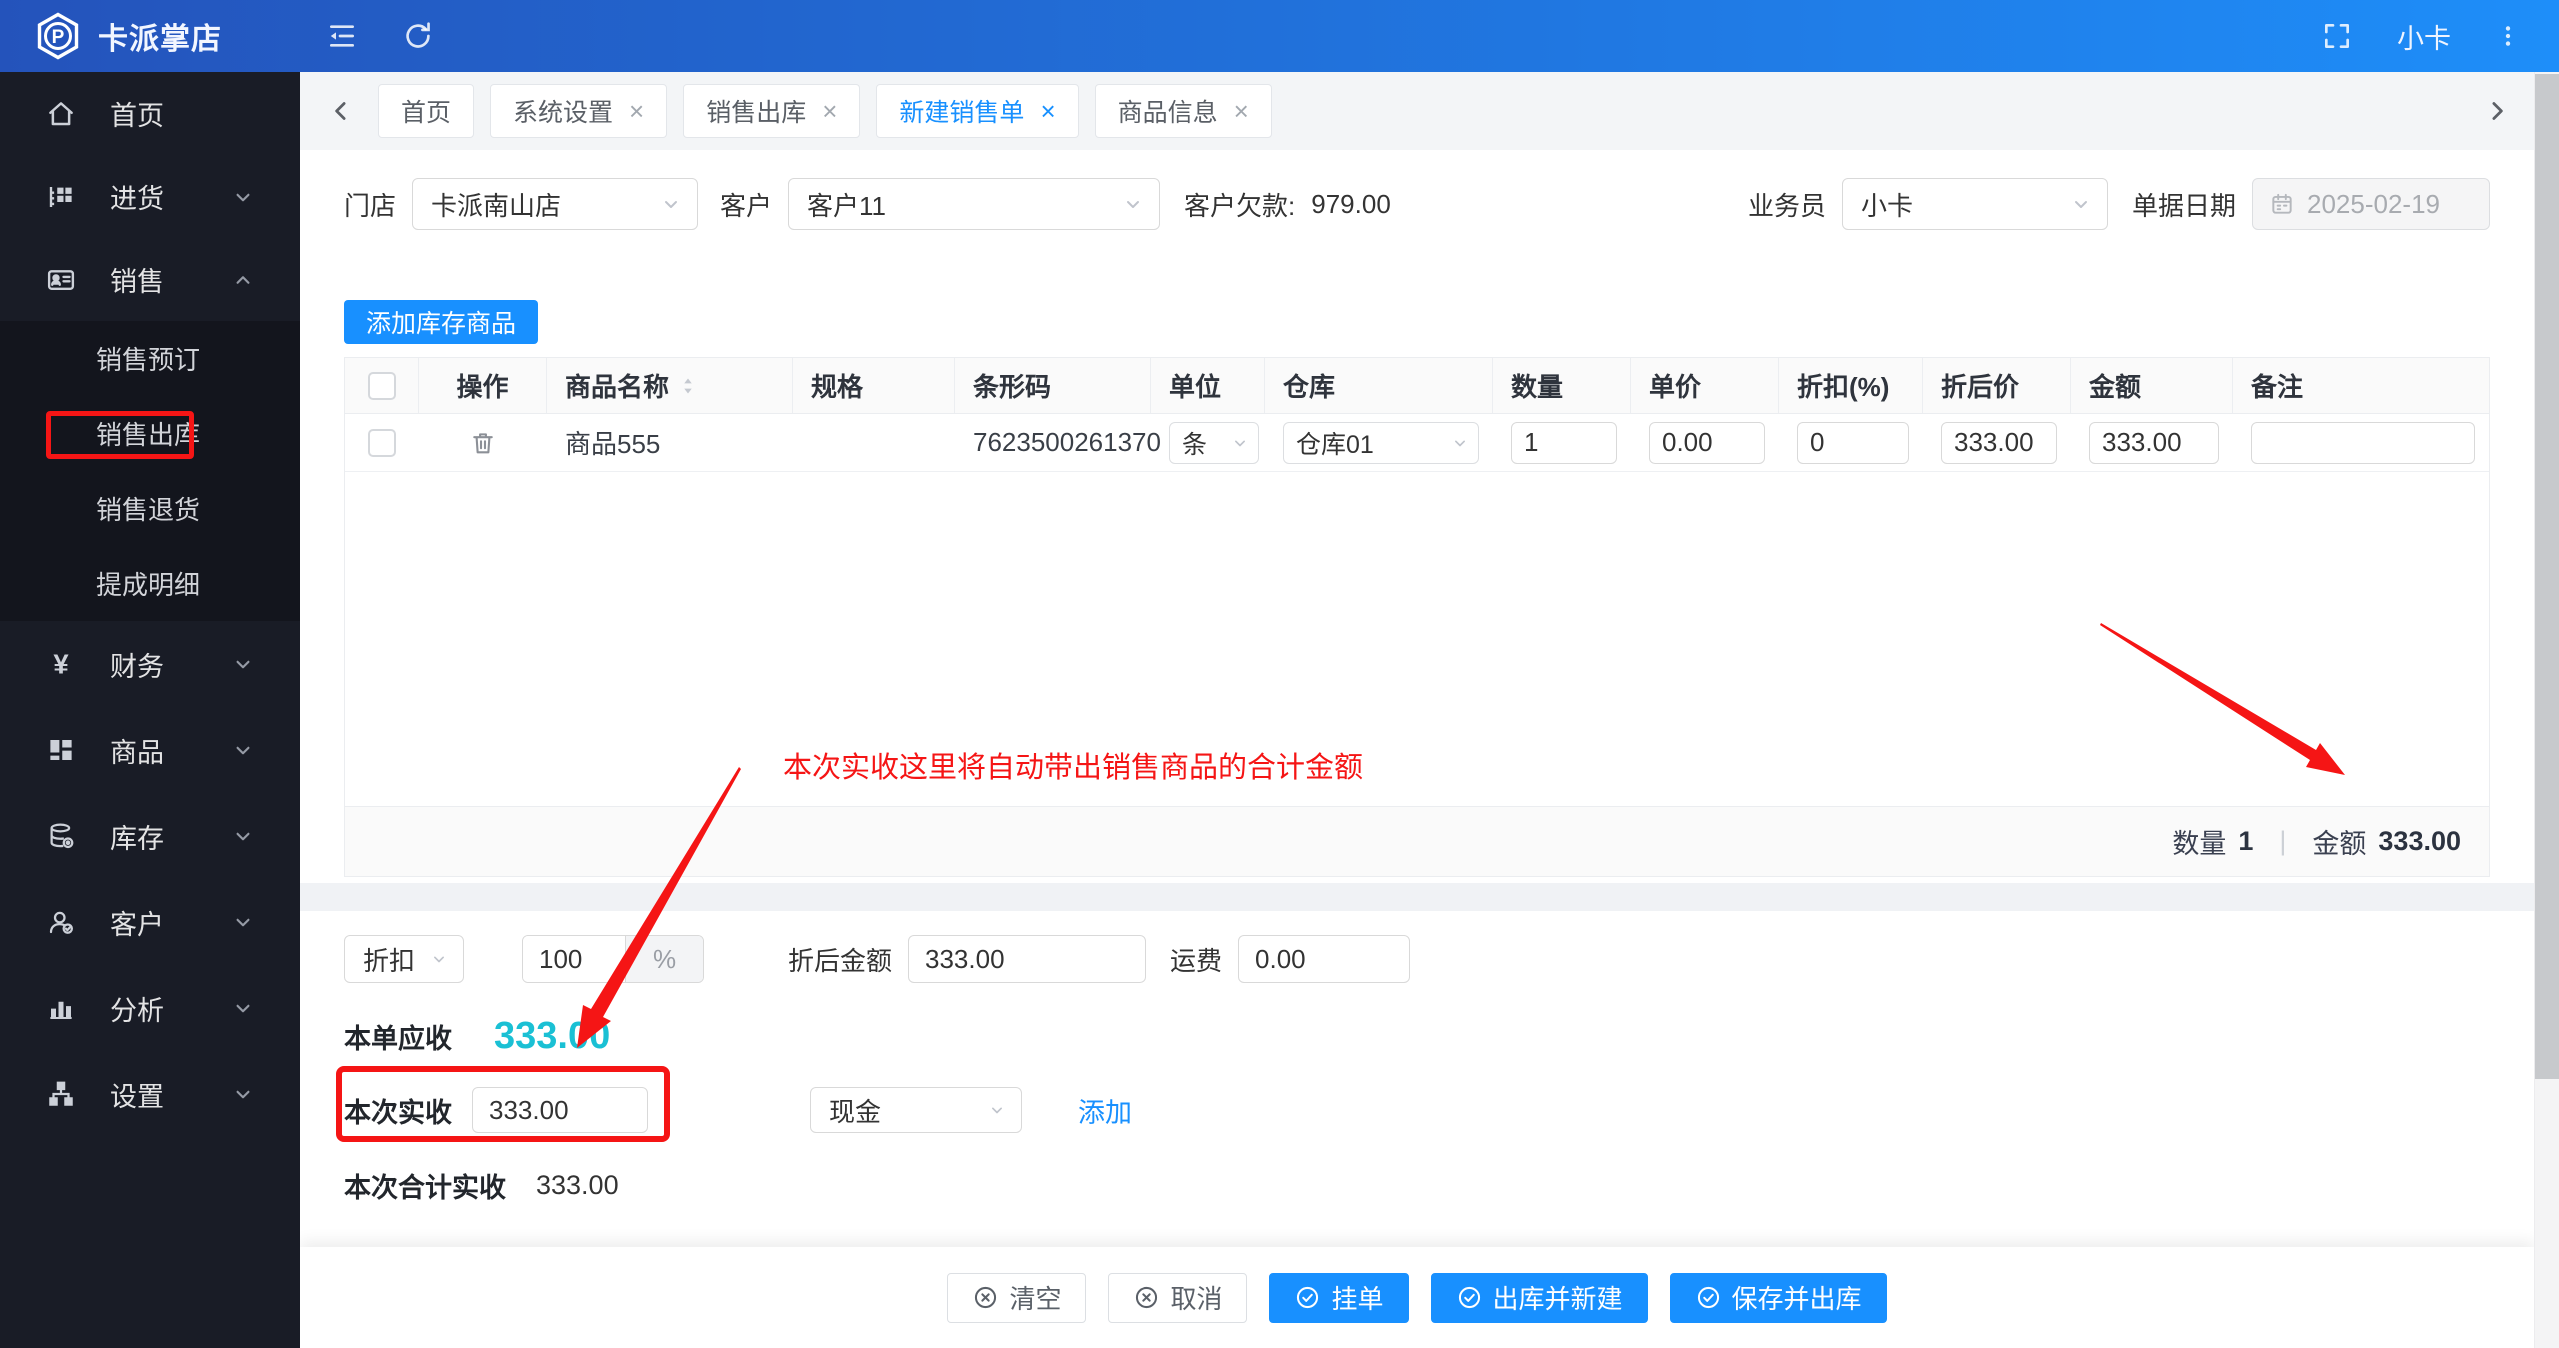 Image resolution: width=2559 pixels, height=1348 pixels. I want to click on tab-sales-outbound: 销售出库 ×, so click(772, 111).